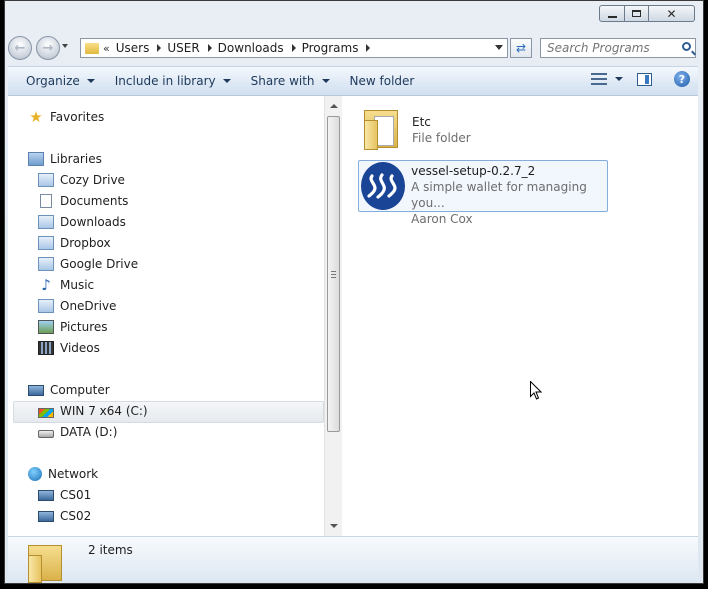 The width and height of the screenshot is (708, 589). I want to click on minimize-button, so click(612, 13).